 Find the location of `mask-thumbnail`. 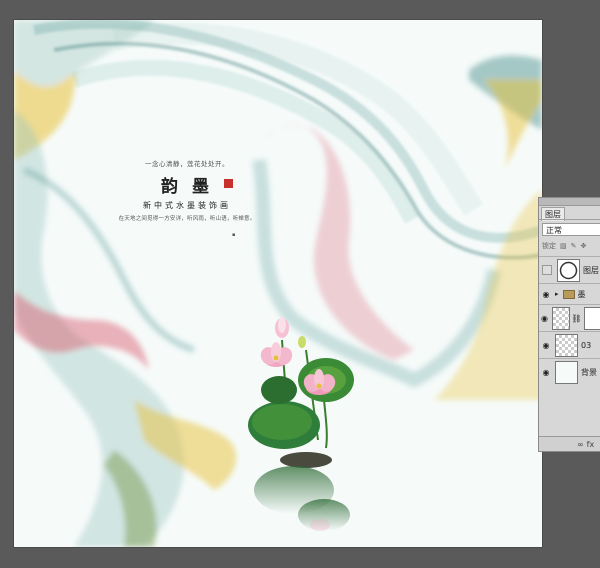

mask-thumbnail is located at coordinates (591, 318).